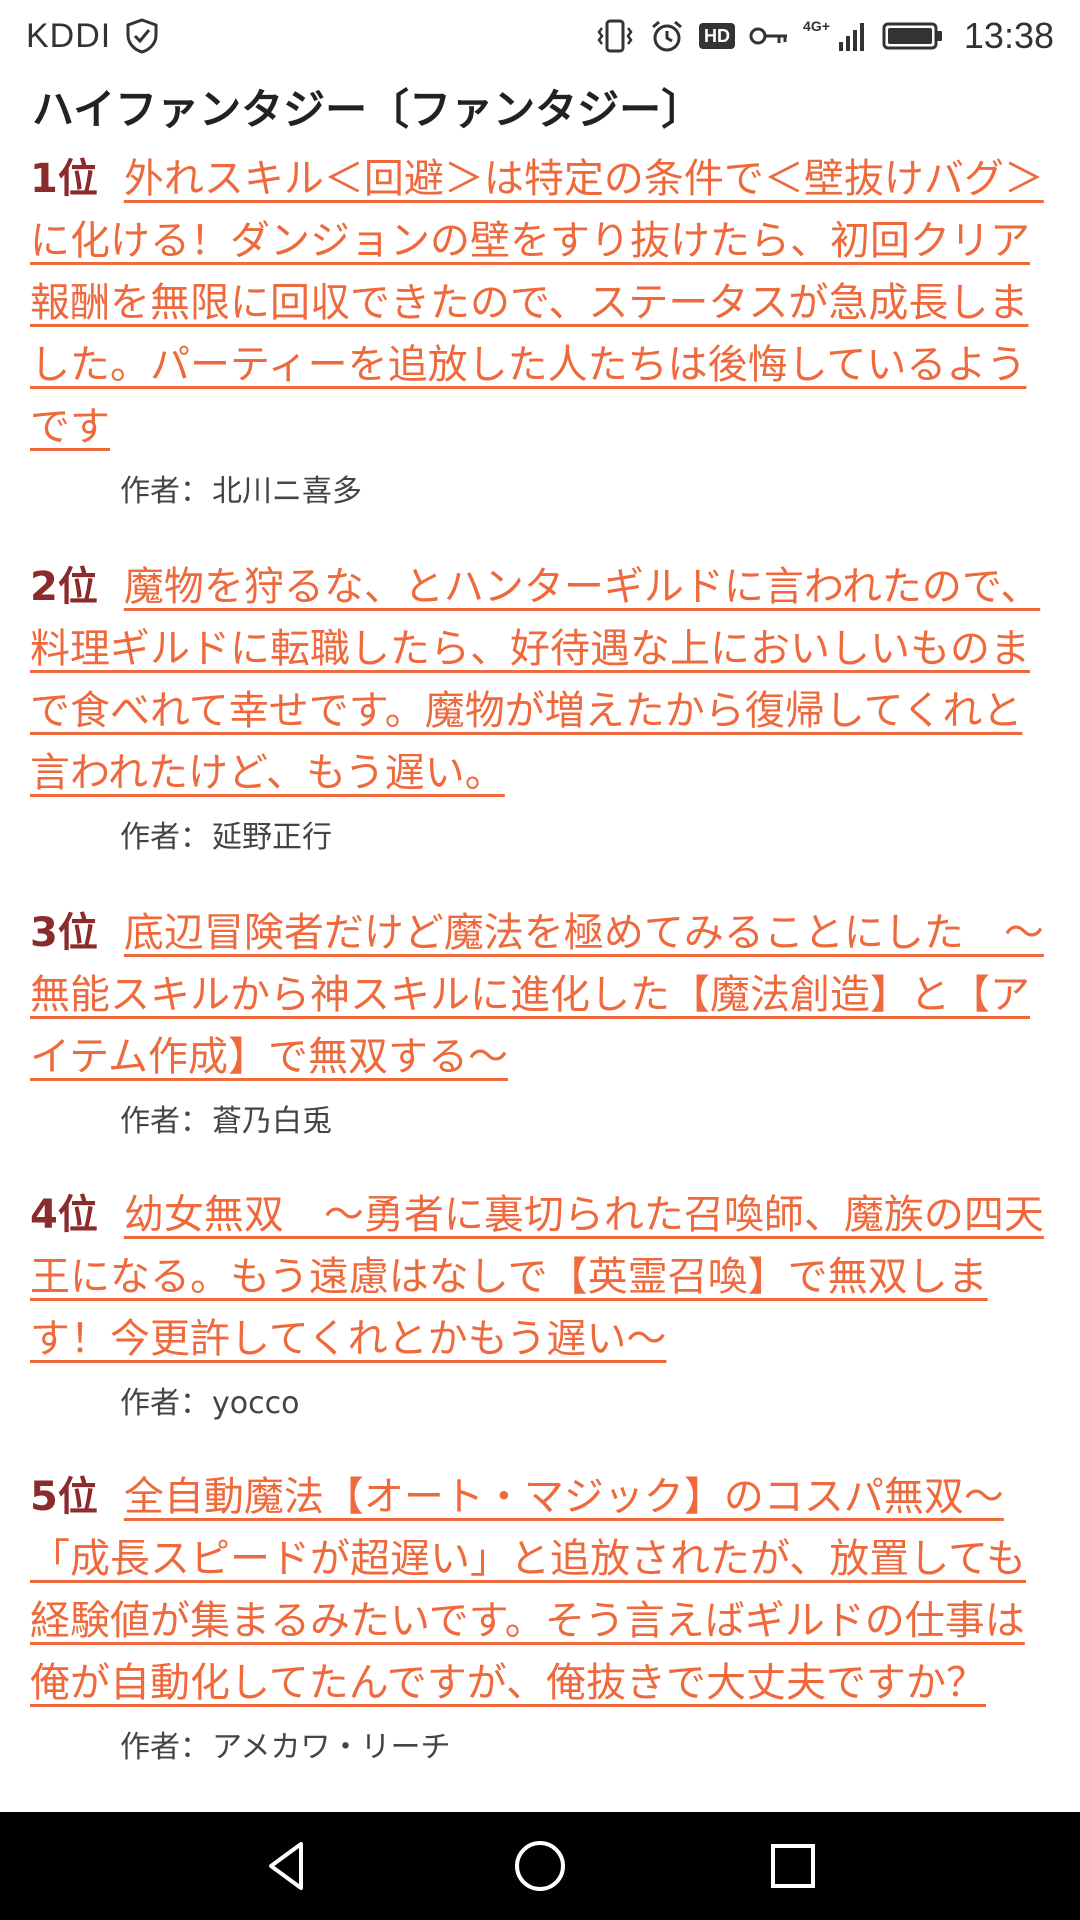 Image resolution: width=1080 pixels, height=1920 pixels. Describe the element at coordinates (615, 36) in the screenshot. I see `vibrate-icon` at that location.